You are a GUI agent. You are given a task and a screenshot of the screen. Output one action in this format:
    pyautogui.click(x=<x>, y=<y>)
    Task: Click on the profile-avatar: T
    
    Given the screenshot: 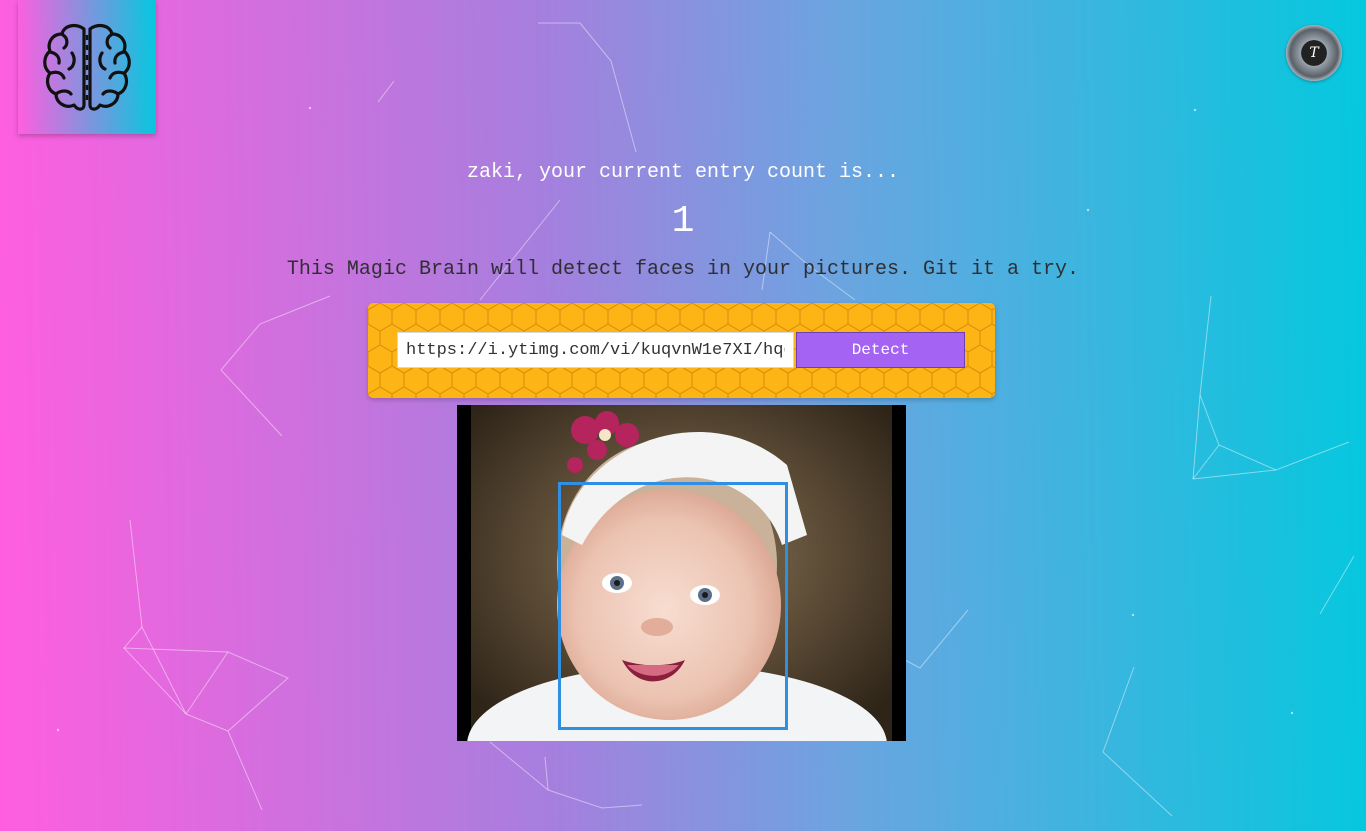 What is the action you would take?
    pyautogui.click(x=1314, y=53)
    